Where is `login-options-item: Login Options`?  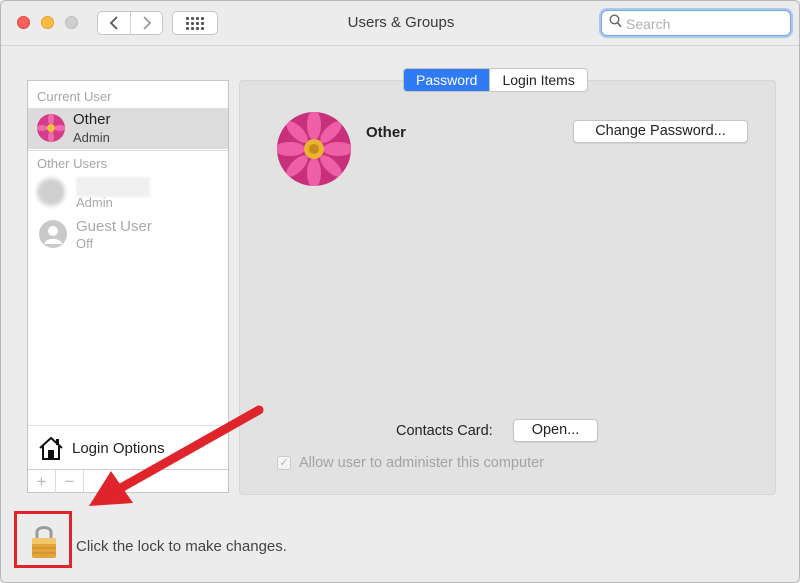 login-options-item: Login Options is located at coordinates (131, 448).